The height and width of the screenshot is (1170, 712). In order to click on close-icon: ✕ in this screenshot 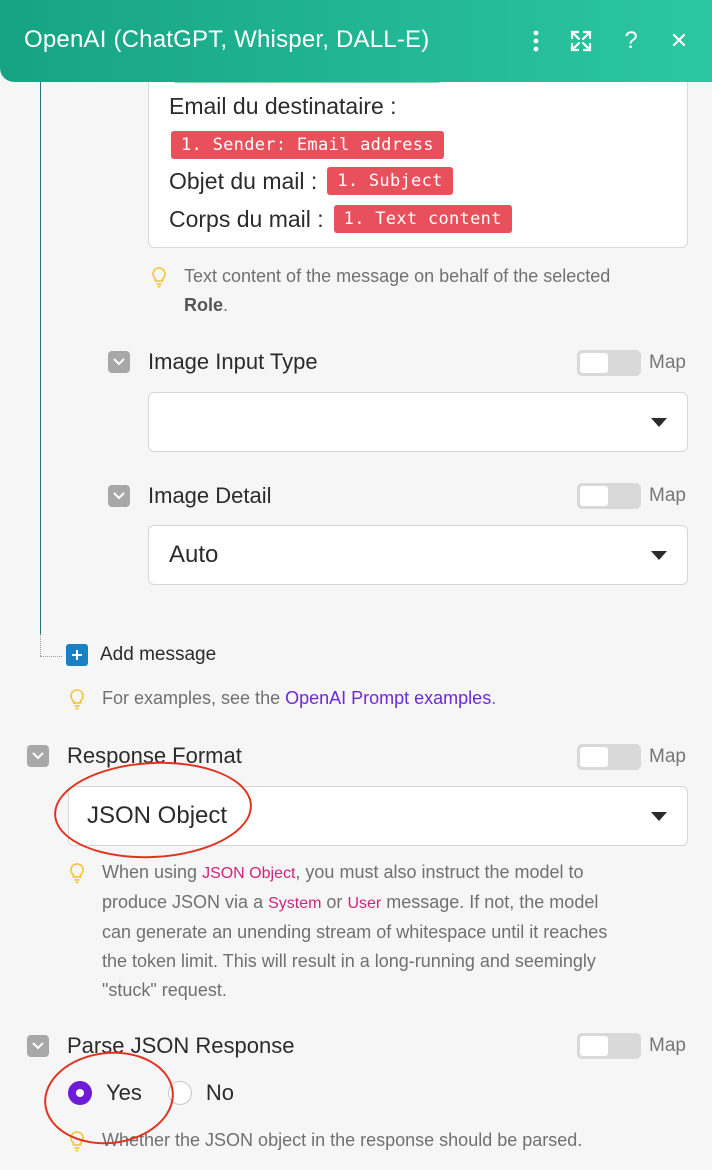, I will do `click(679, 41)`.